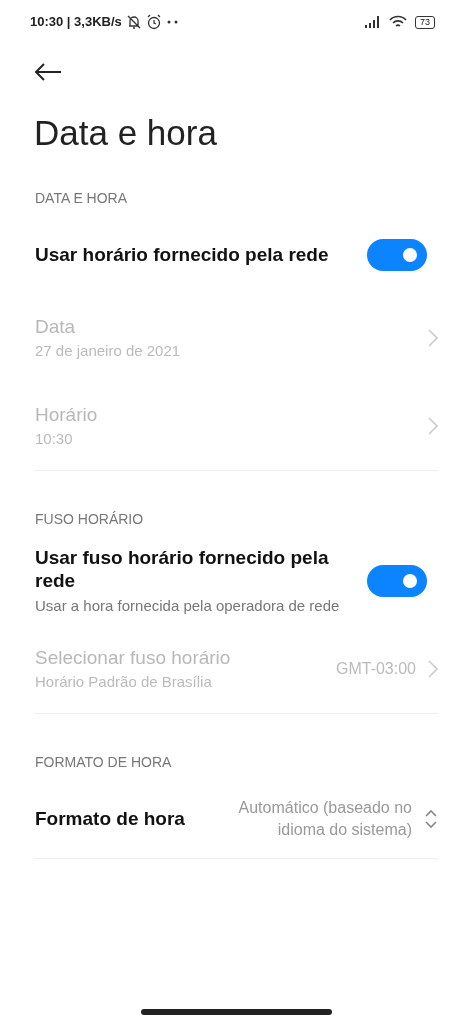 This screenshot has height=1024, width=473. I want to click on setting-value: Automático (baseado no idioma do sistema), so click(324, 818).